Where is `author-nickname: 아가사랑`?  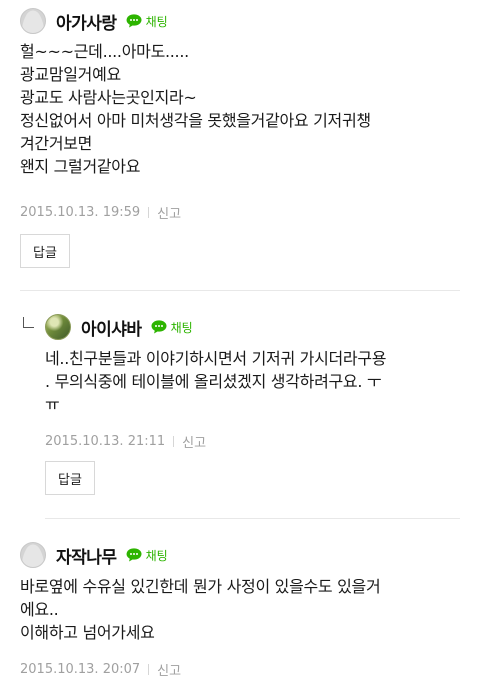
author-nickname: 아가사랑 is located at coordinates (86, 21).